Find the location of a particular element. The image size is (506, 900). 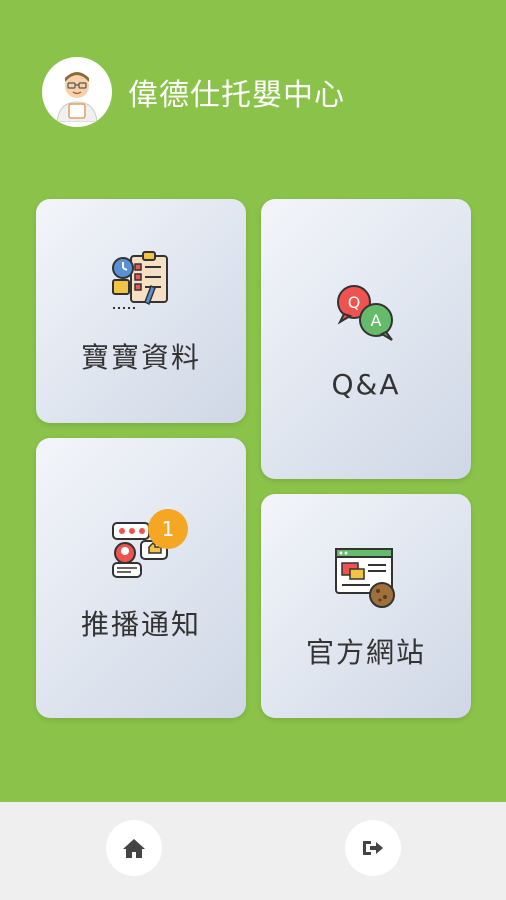

website-card: 官方網站 is located at coordinates (366, 606).